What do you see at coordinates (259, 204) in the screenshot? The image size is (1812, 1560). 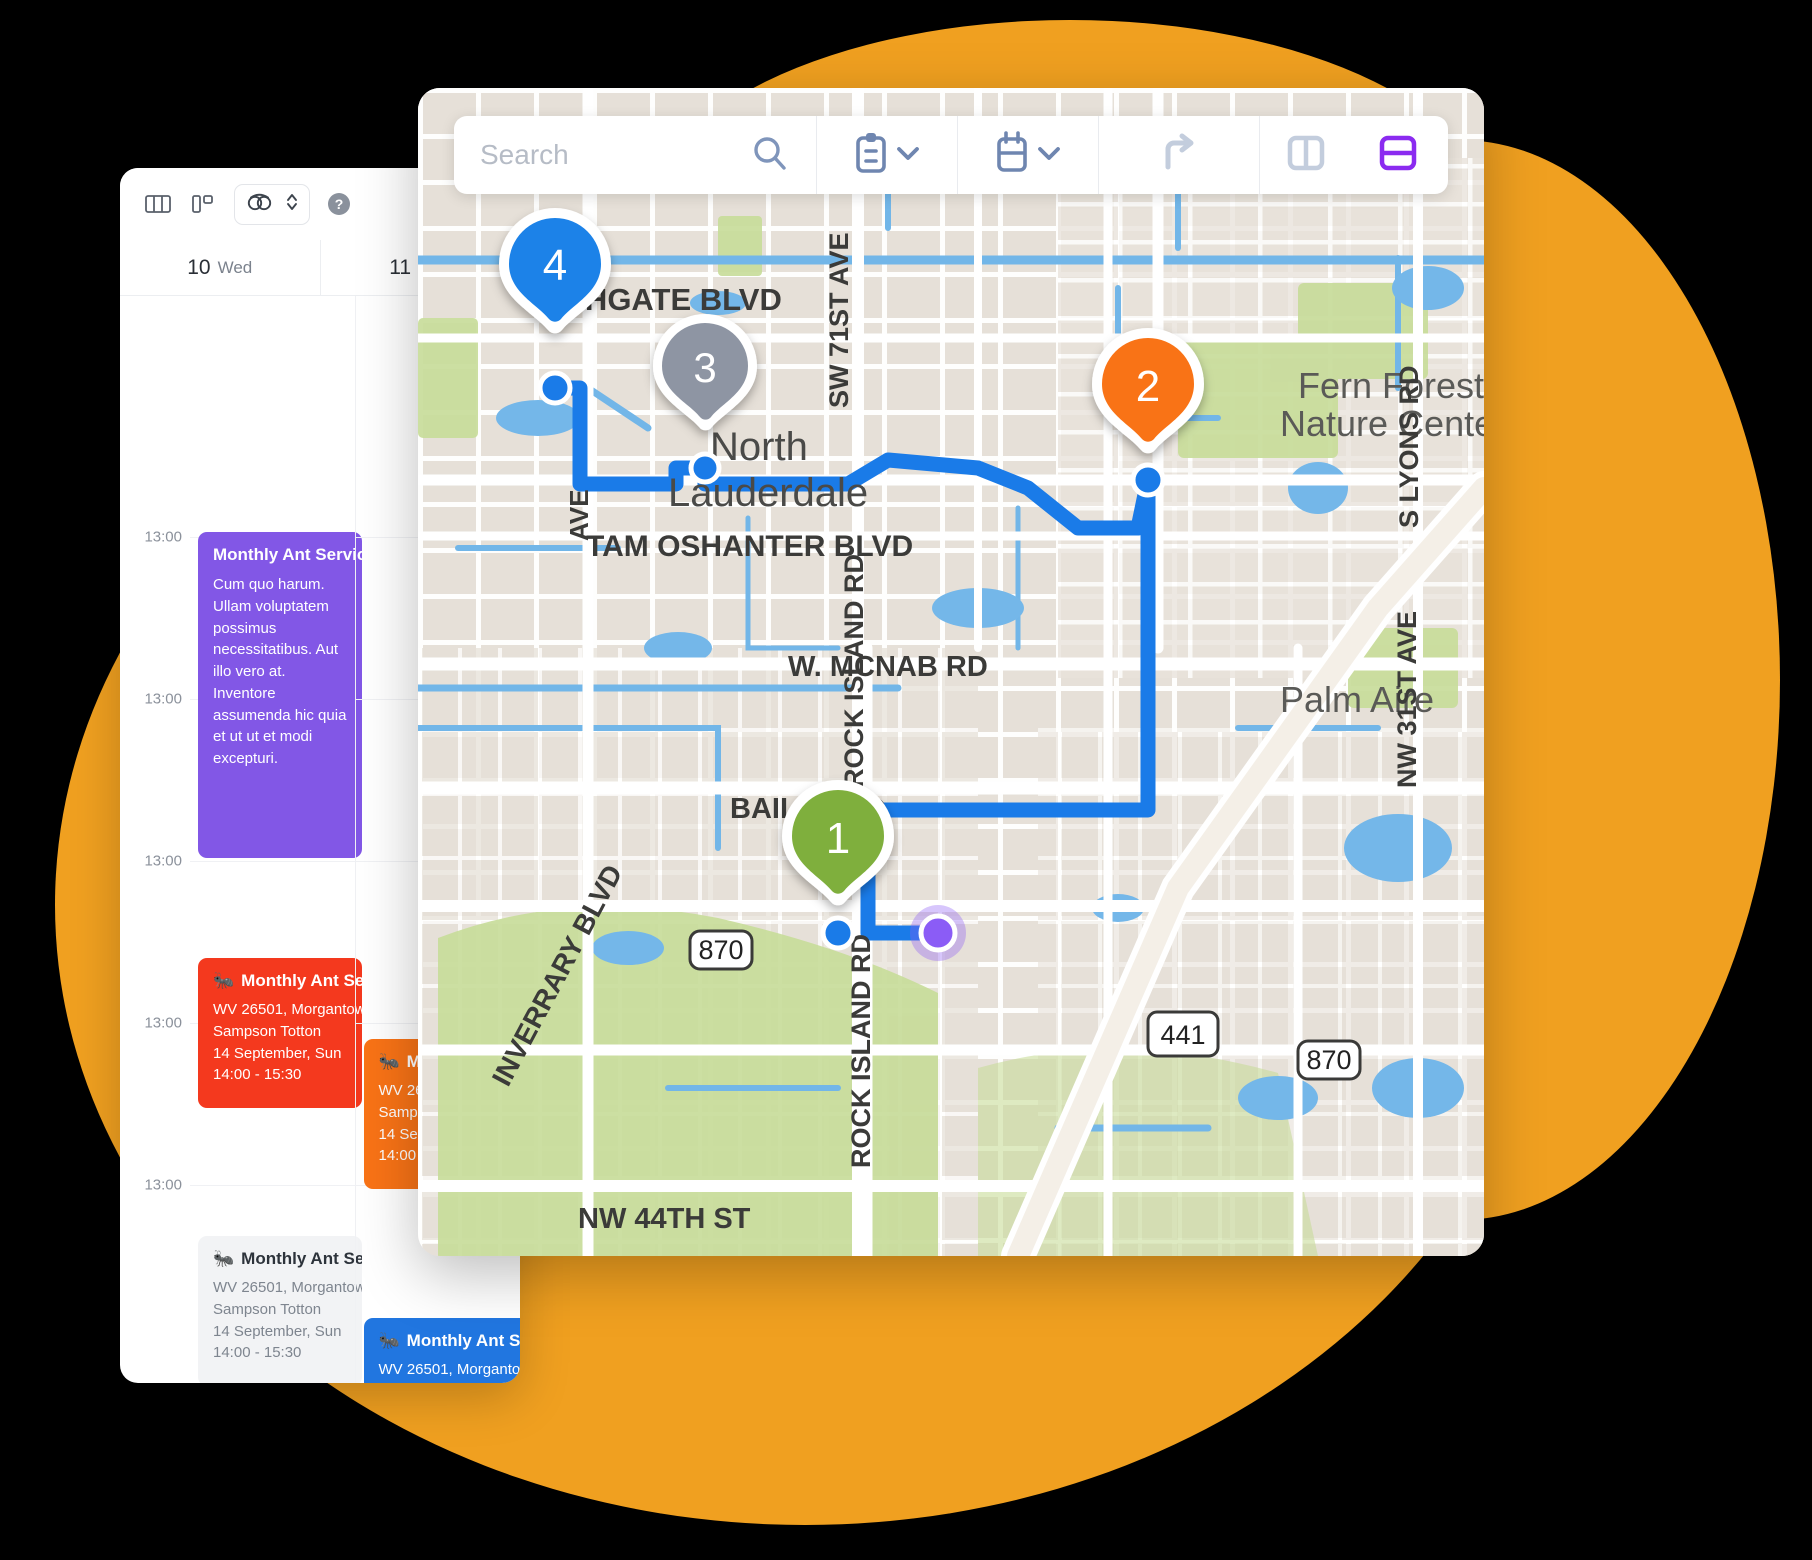 I see `resource-group-icon` at bounding box center [259, 204].